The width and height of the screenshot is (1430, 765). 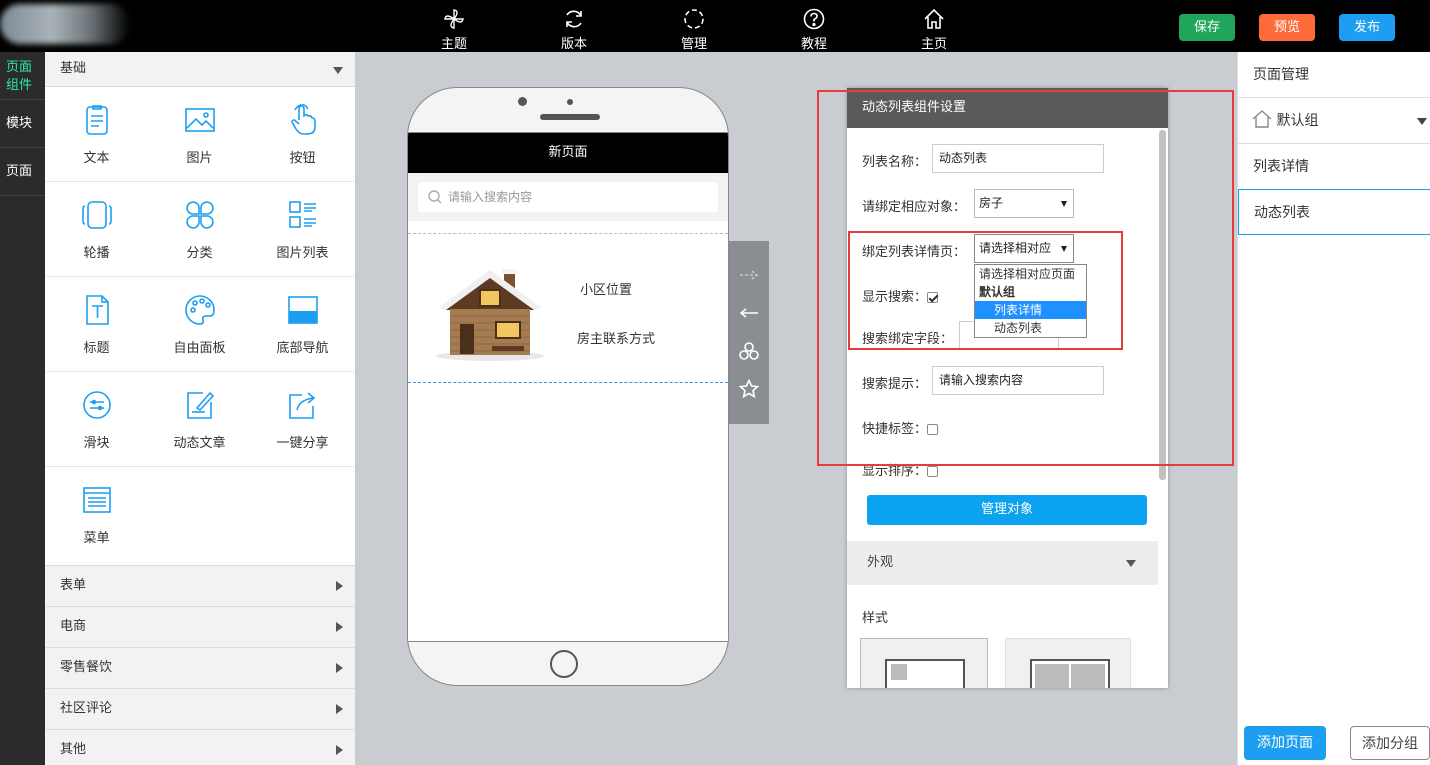 What do you see at coordinates (1007, 108) in the screenshot?
I see `settings-title: 动态列表组件设置` at bounding box center [1007, 108].